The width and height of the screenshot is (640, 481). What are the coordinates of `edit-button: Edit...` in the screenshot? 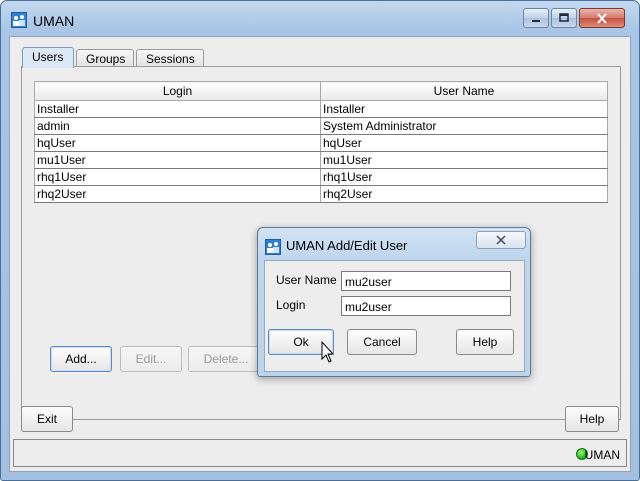 It's located at (151, 359).